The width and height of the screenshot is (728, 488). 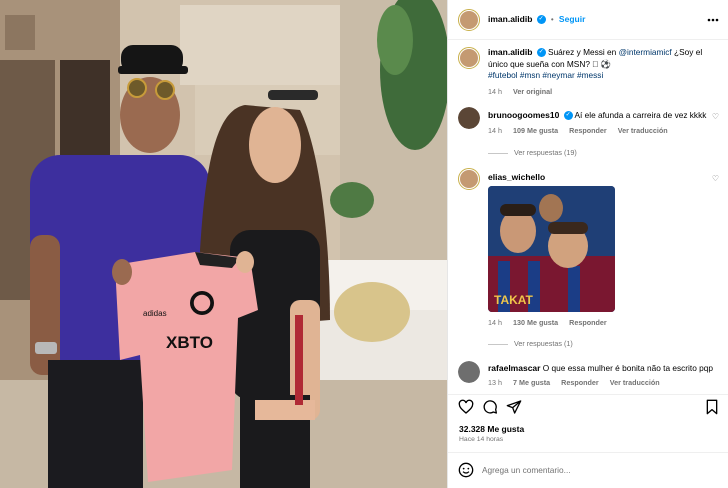 What do you see at coordinates (523, 115) in the screenshot?
I see `comment-author: brunoogoomes10` at bounding box center [523, 115].